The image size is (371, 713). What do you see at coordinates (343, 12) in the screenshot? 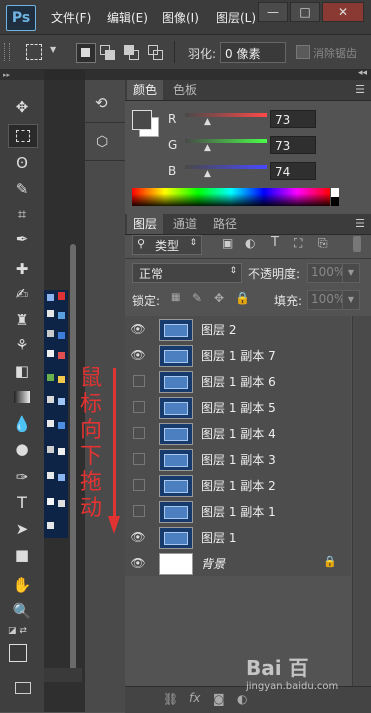
I see `close-button: ✕` at bounding box center [343, 12].